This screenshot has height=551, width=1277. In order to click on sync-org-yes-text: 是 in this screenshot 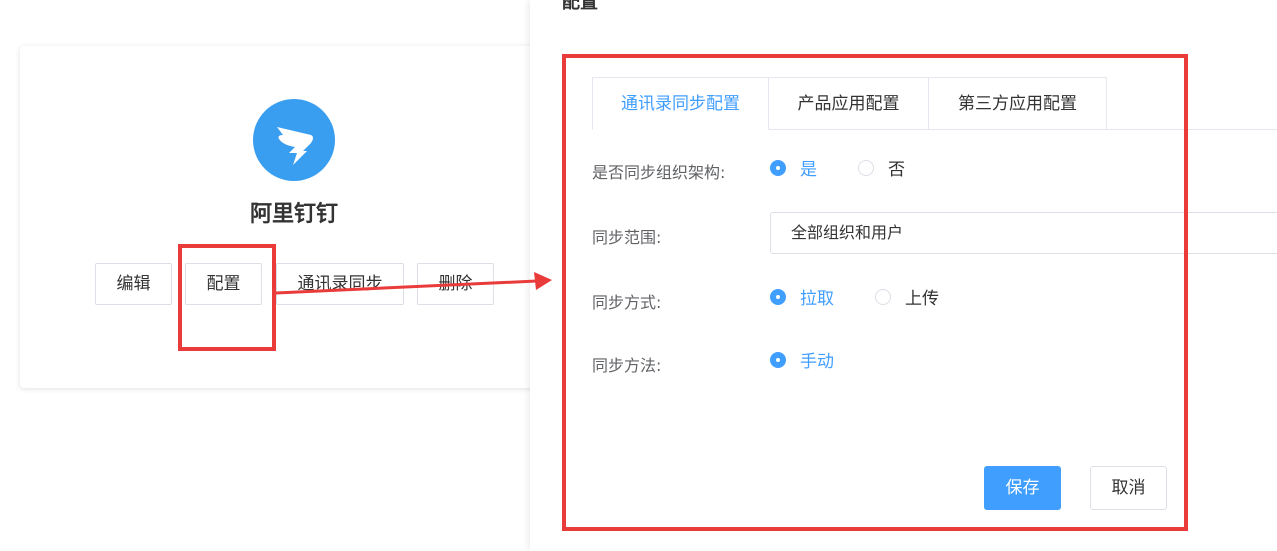, I will do `click(808, 170)`.